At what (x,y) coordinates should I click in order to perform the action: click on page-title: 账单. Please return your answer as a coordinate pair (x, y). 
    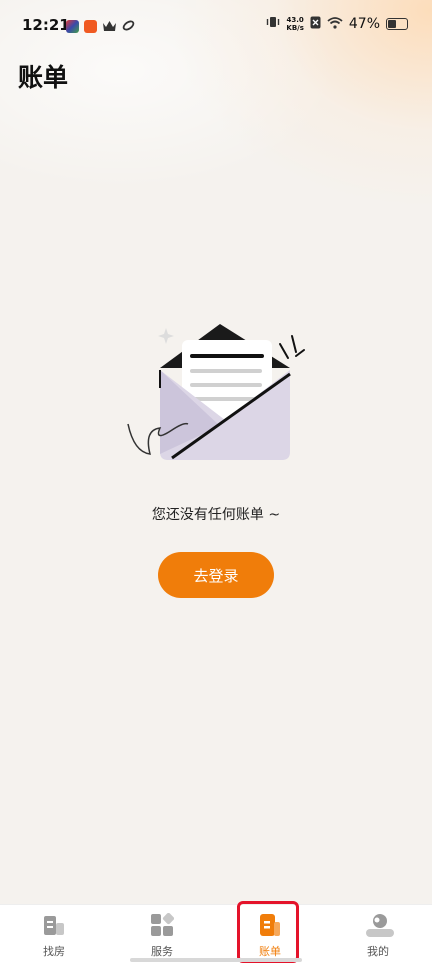
    Looking at the image, I should click on (43, 77).